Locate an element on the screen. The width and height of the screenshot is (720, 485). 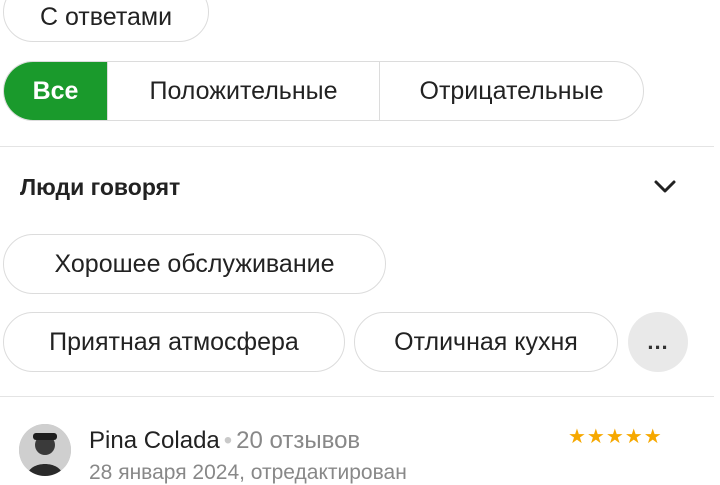
segment-negative: Отрицательные is located at coordinates (511, 91).